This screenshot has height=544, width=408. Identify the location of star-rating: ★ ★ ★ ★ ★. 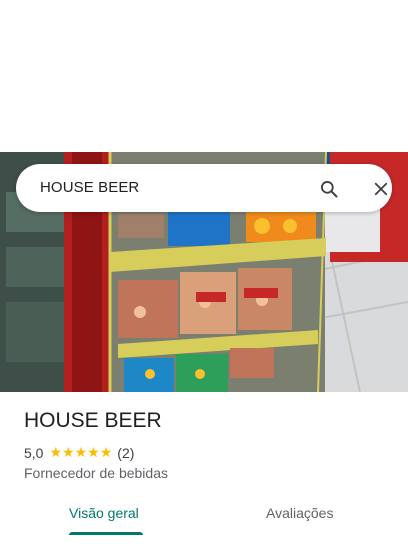
(80, 453).